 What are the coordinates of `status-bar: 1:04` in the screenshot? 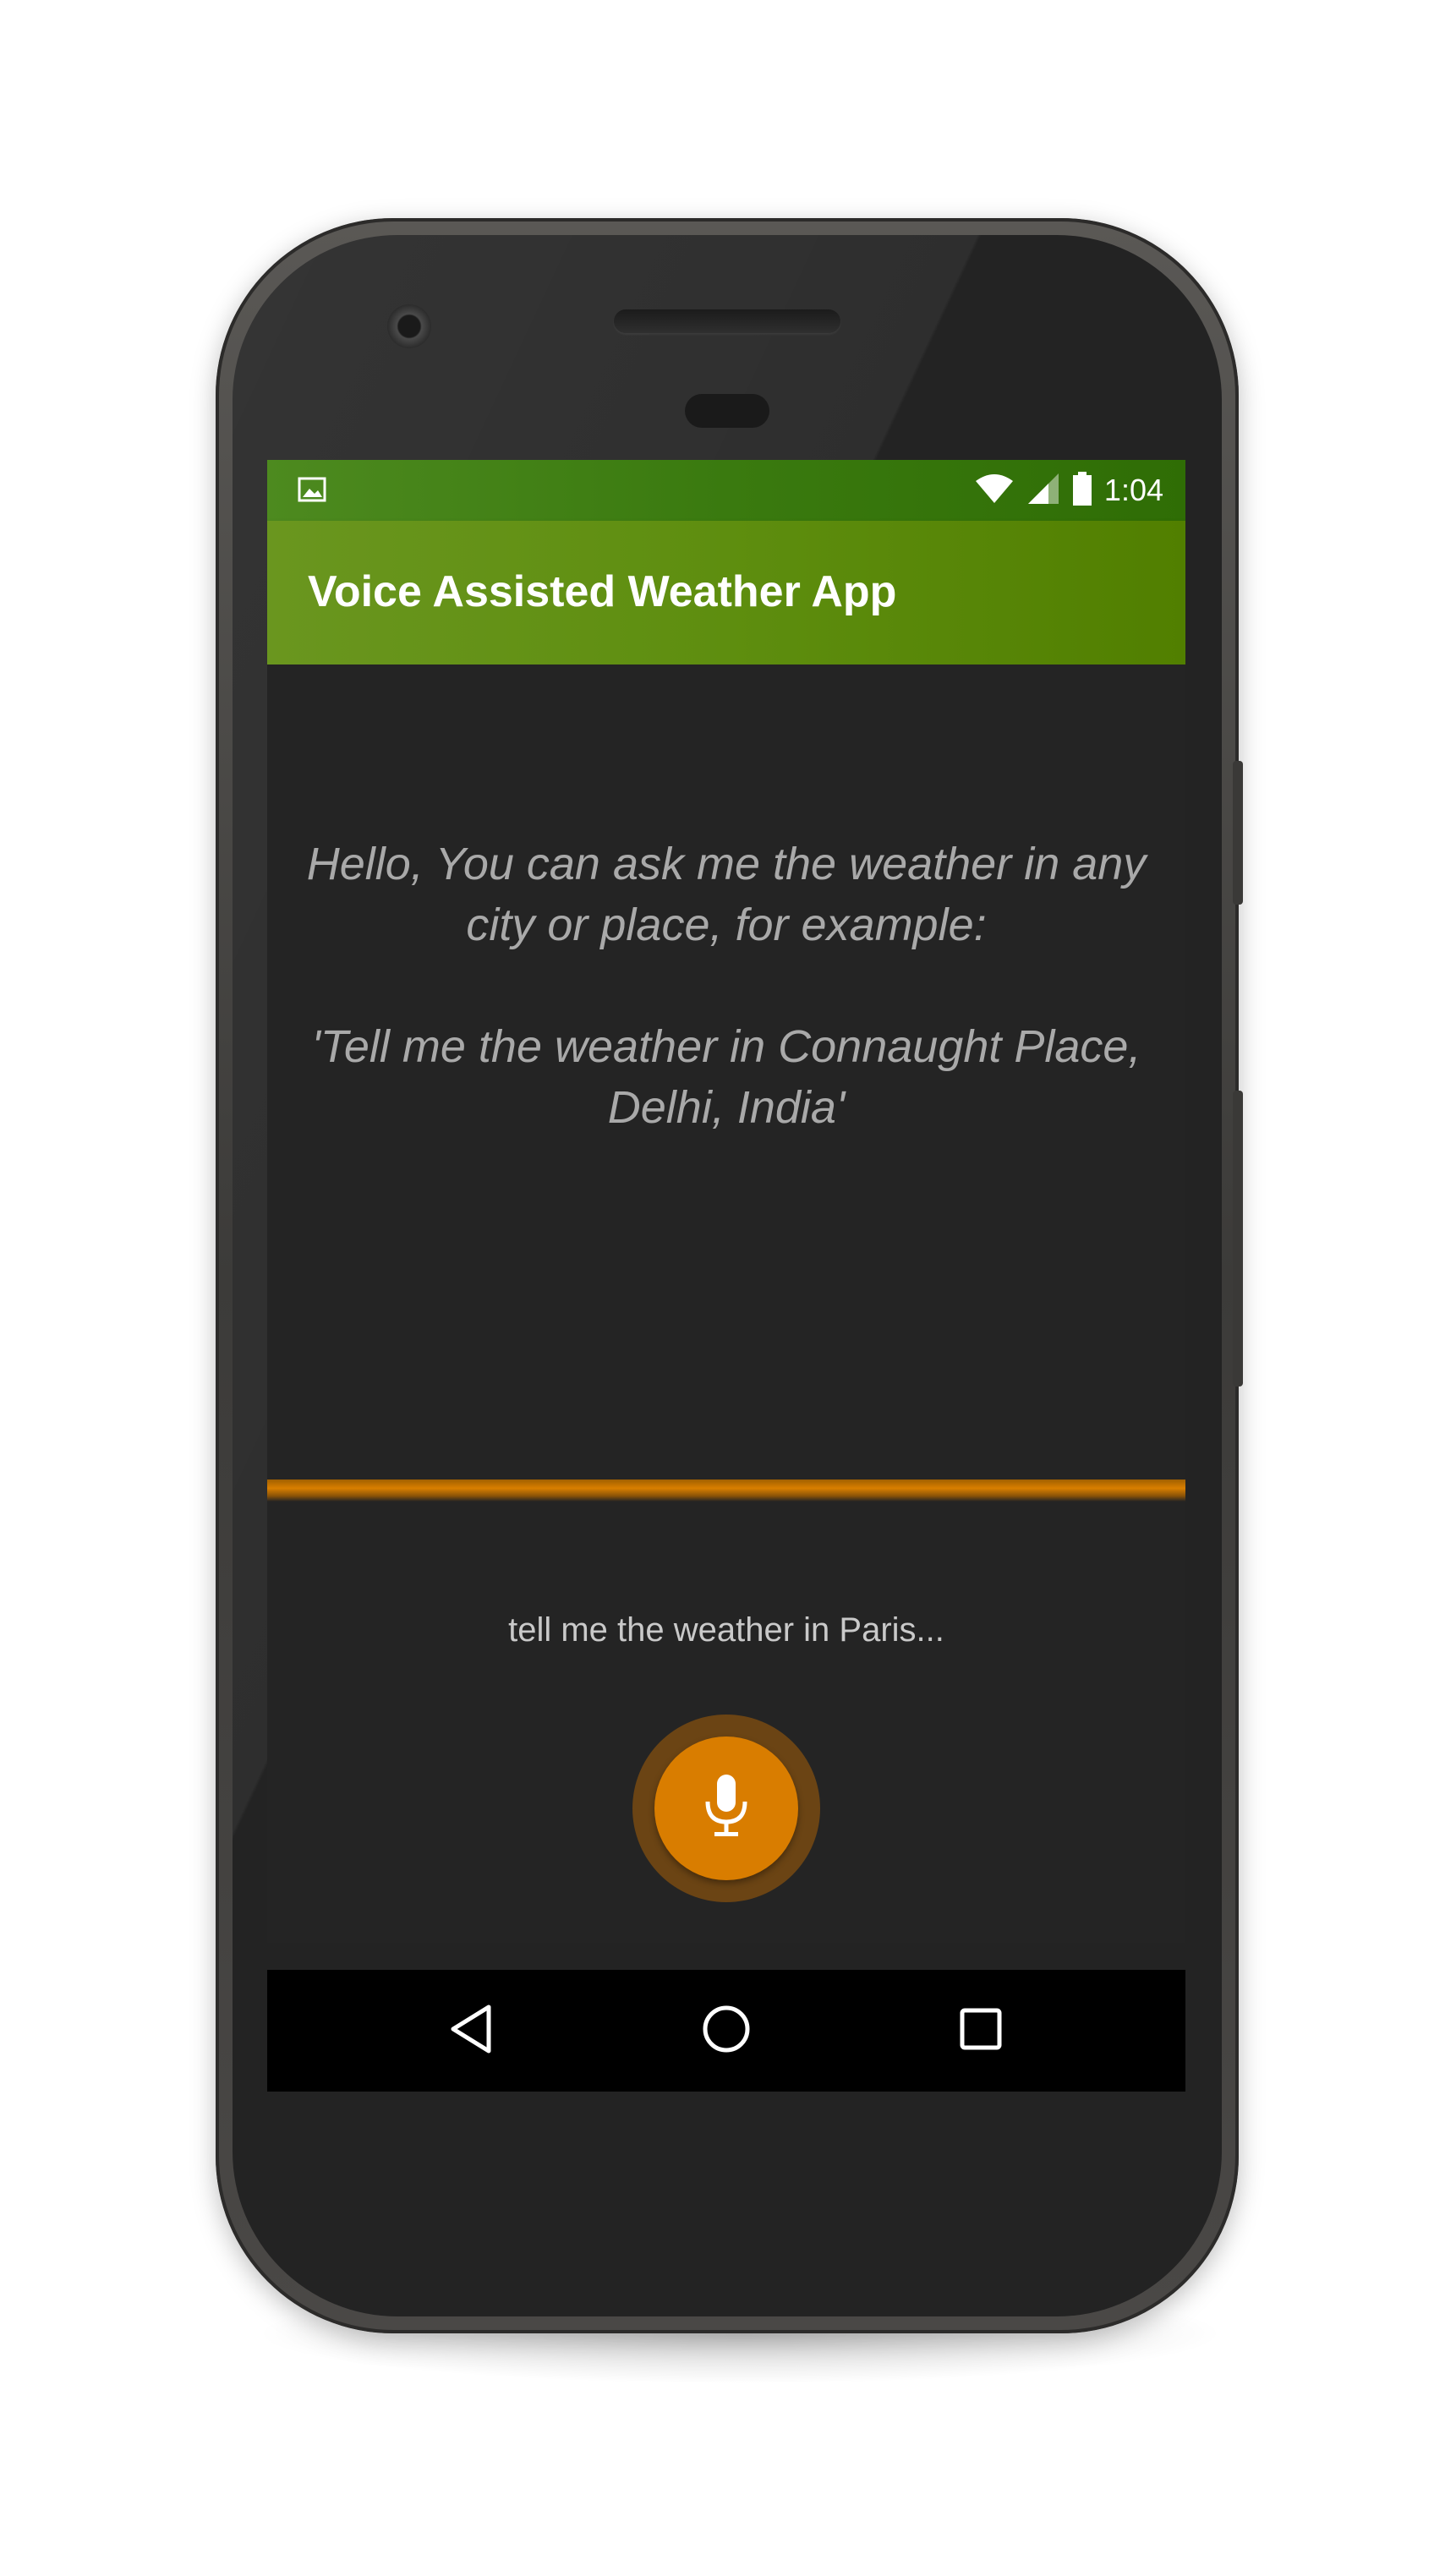 It's located at (726, 491).